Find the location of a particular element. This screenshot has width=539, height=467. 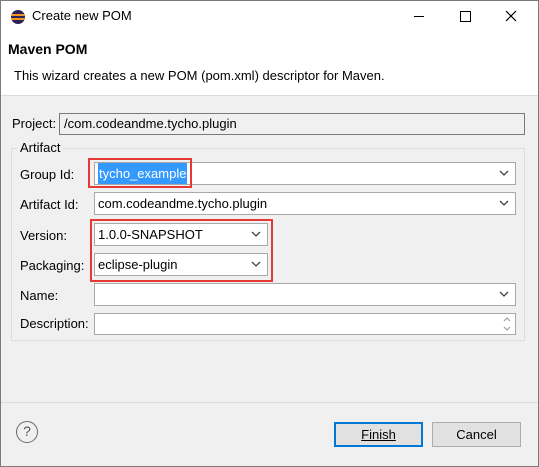

help-icon: ? is located at coordinates (27, 432).